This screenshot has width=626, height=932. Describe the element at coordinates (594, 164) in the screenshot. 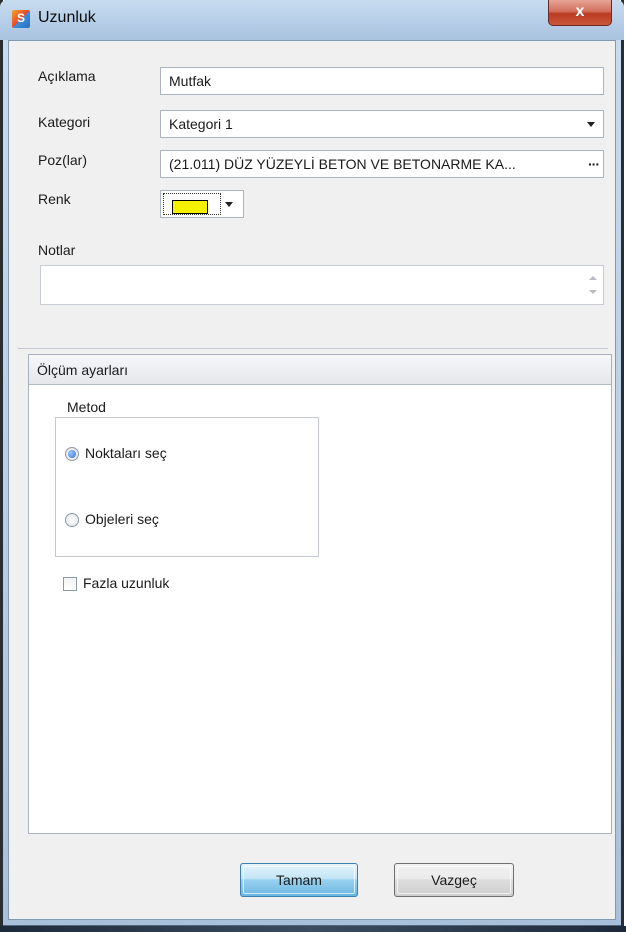

I see `ellipsis-icon: ···` at that location.